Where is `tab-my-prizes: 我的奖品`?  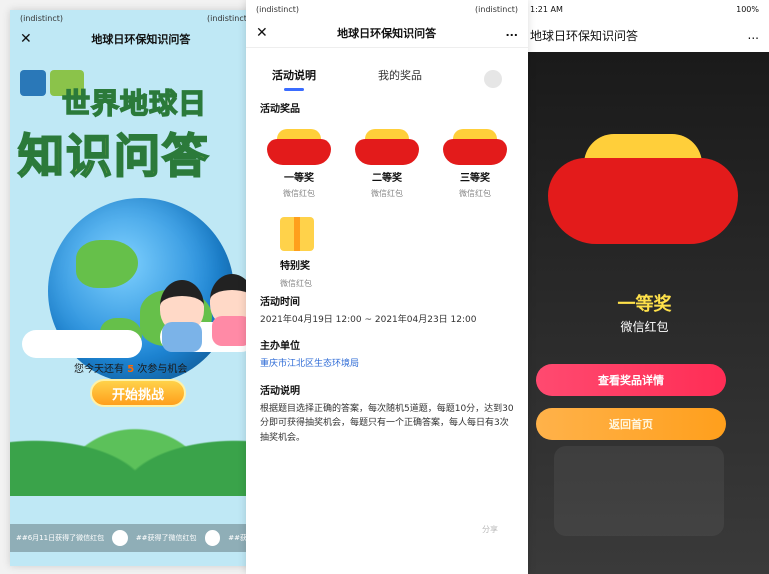 tab-my-prizes: 我的奖品 is located at coordinates (400, 79).